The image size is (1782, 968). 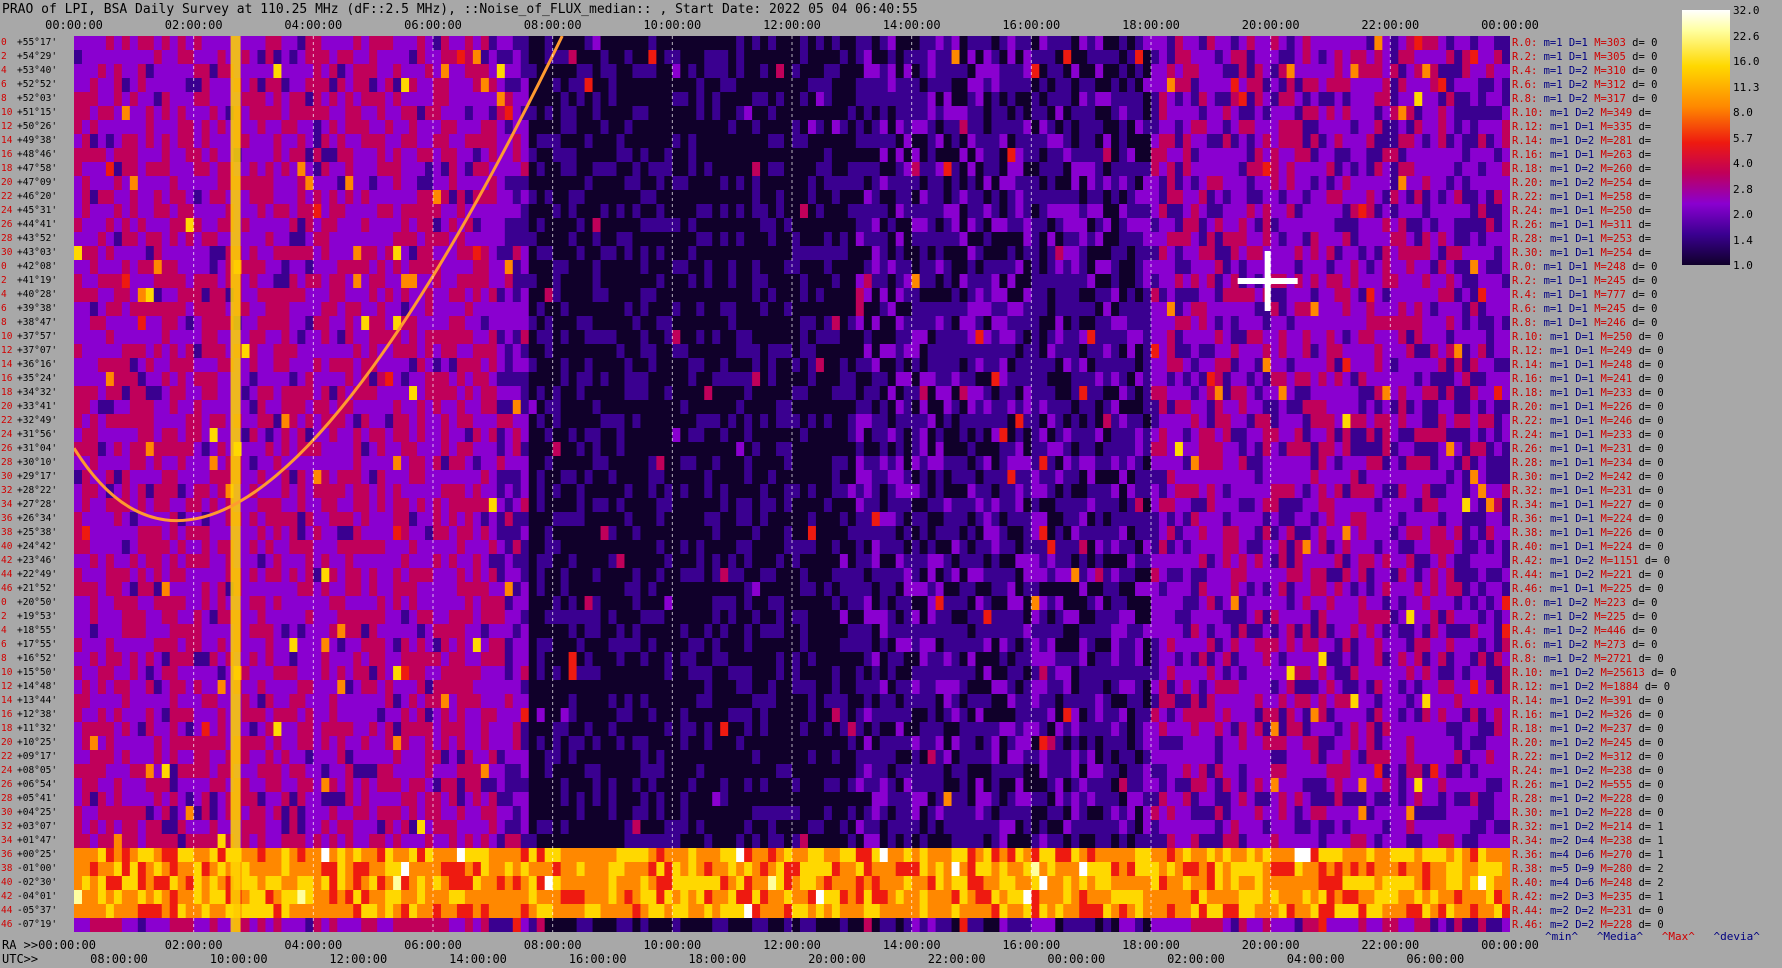 I want to click on declination-row: 14 +13°44', so click(x=37, y=701).